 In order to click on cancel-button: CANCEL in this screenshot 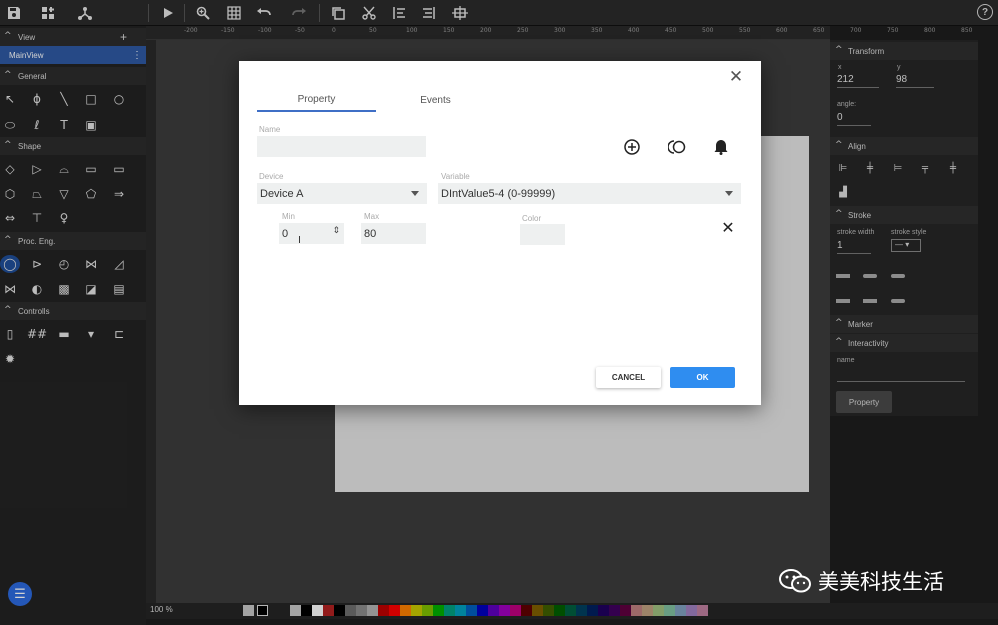, I will do `click(628, 377)`.